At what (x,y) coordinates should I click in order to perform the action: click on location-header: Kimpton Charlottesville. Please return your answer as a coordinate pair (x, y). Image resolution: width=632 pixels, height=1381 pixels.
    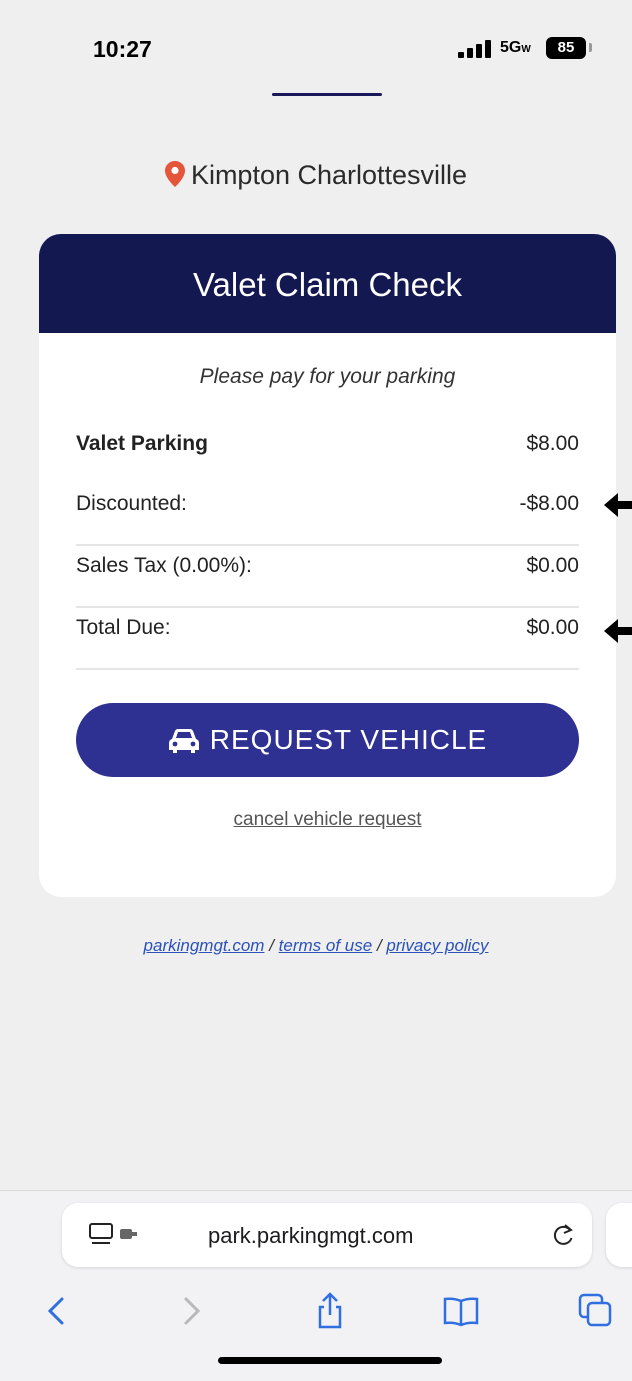
    Looking at the image, I should click on (316, 177).